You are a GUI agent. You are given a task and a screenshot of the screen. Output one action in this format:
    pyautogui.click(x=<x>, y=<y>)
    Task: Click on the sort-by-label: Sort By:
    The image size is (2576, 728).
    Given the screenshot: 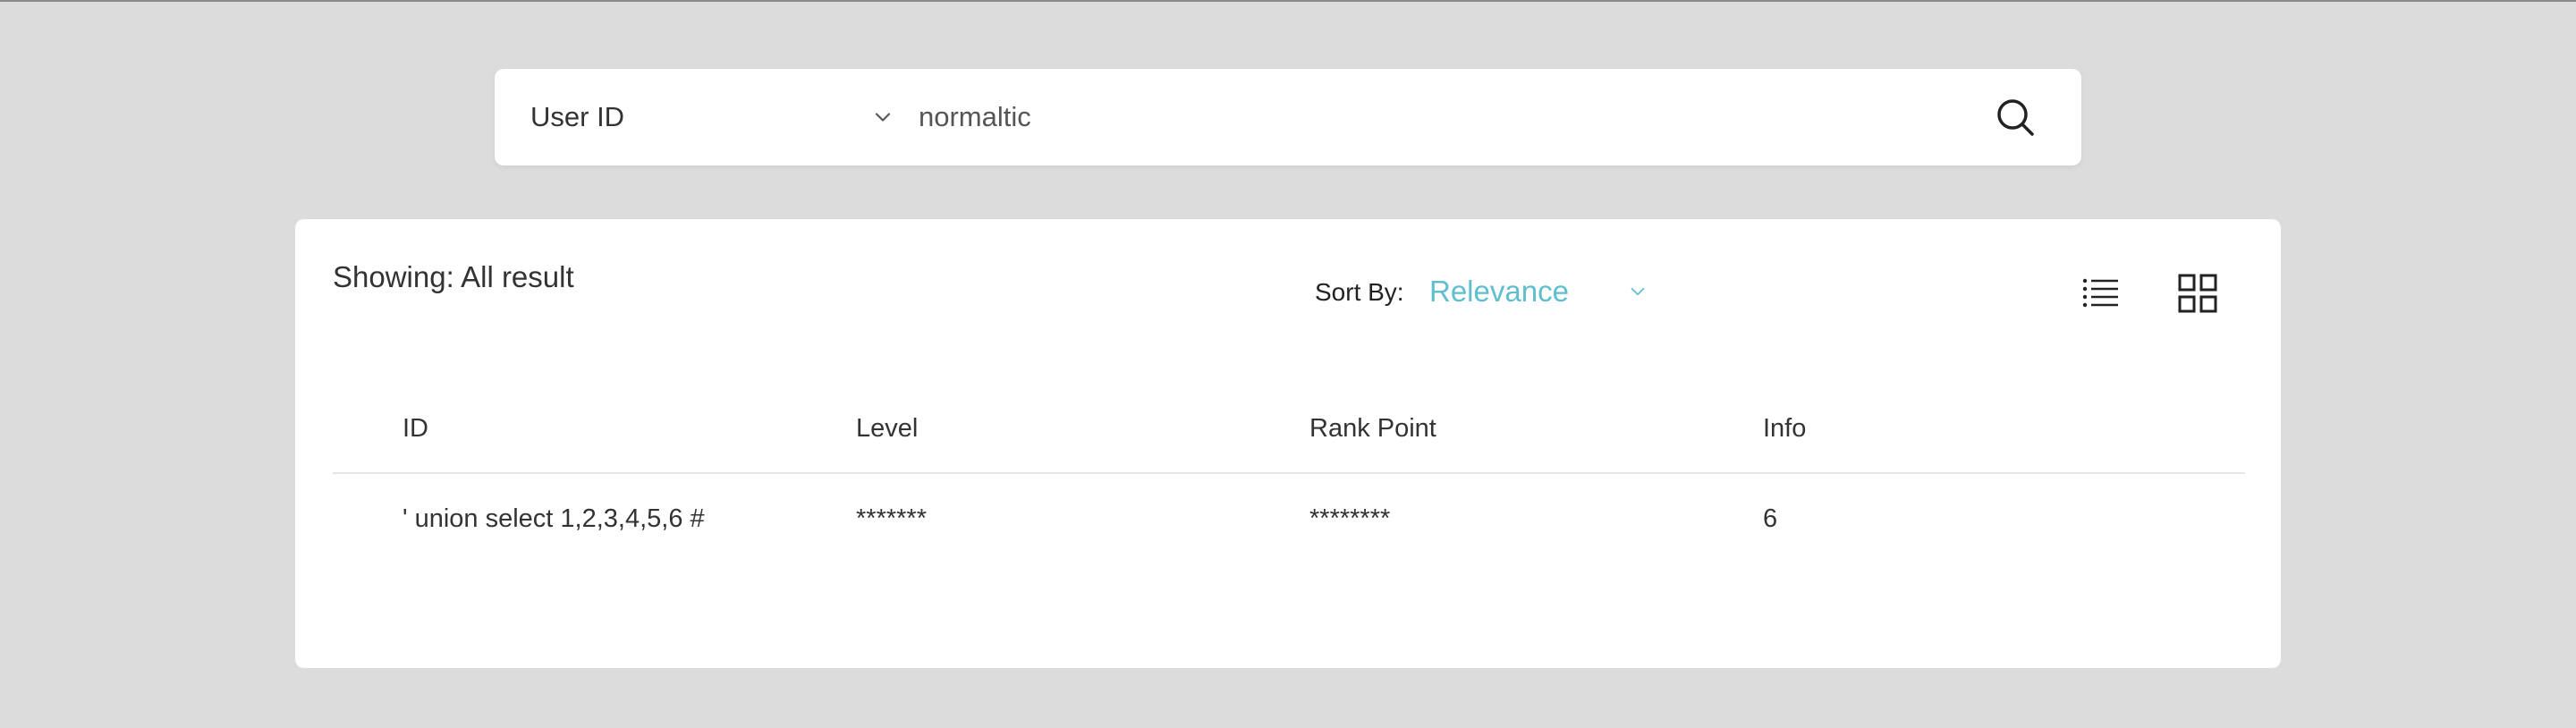 What is the action you would take?
    pyautogui.click(x=1359, y=292)
    